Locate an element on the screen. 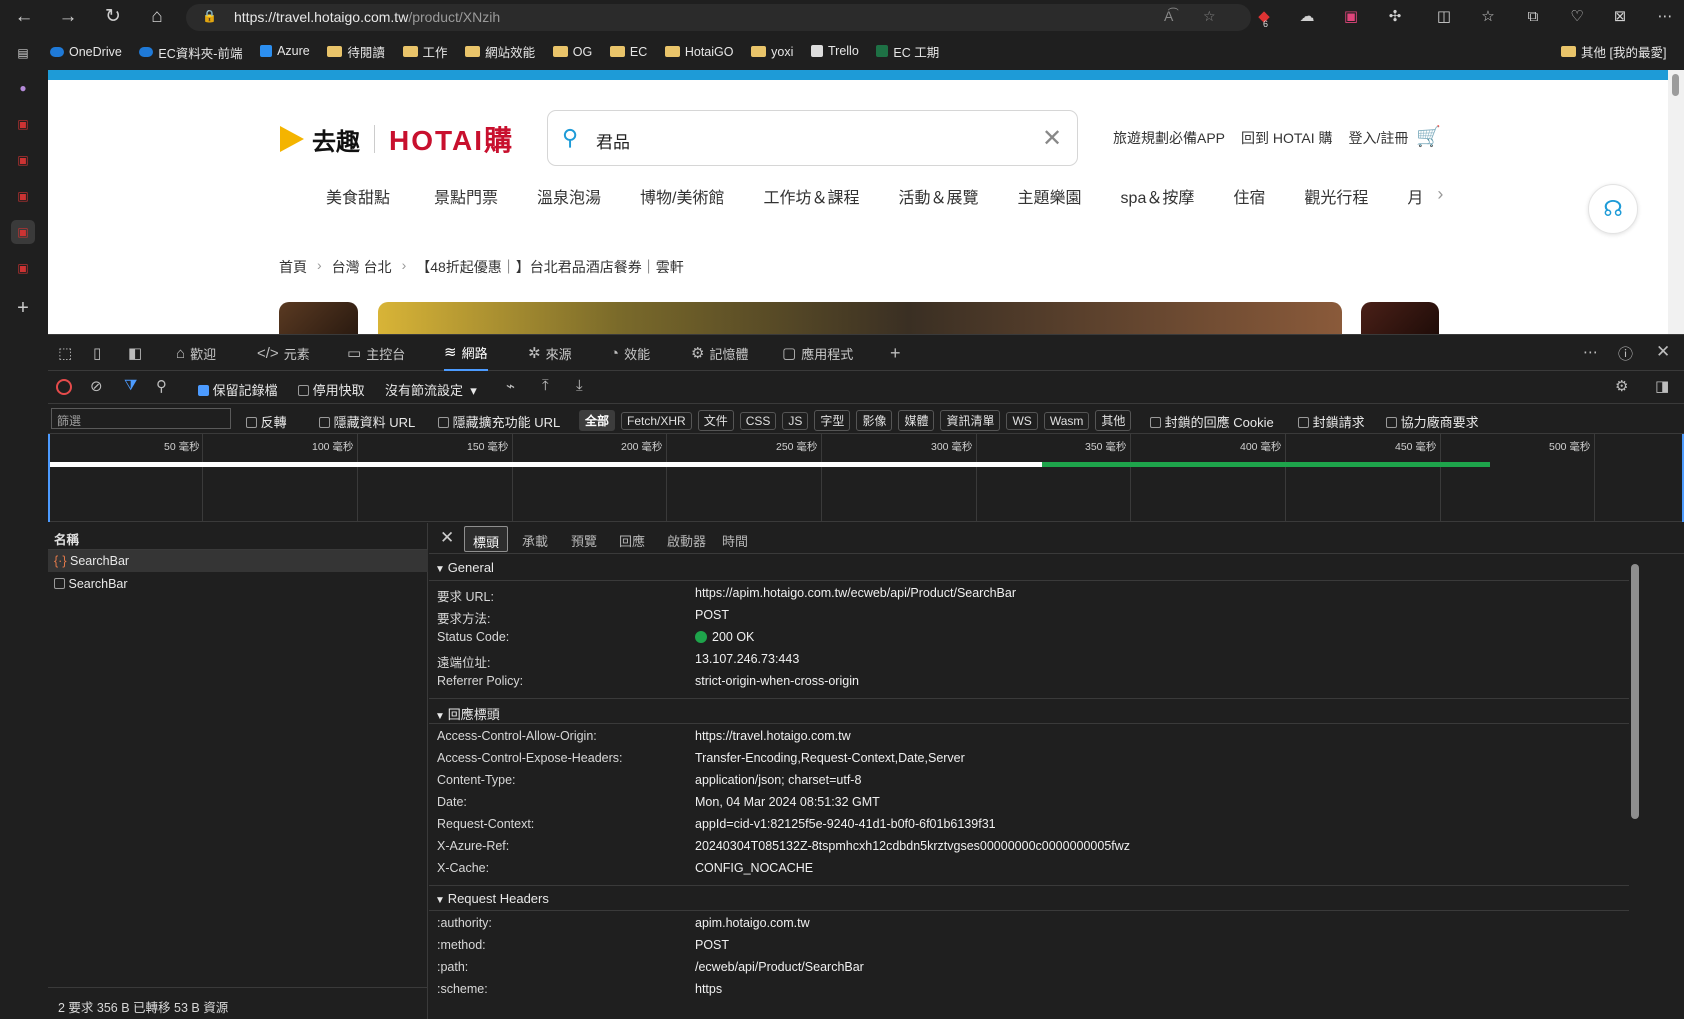 Image resolution: width=1684 pixels, height=1019 pixels. category-item: 溫泉泡湯 is located at coordinates (569, 196).